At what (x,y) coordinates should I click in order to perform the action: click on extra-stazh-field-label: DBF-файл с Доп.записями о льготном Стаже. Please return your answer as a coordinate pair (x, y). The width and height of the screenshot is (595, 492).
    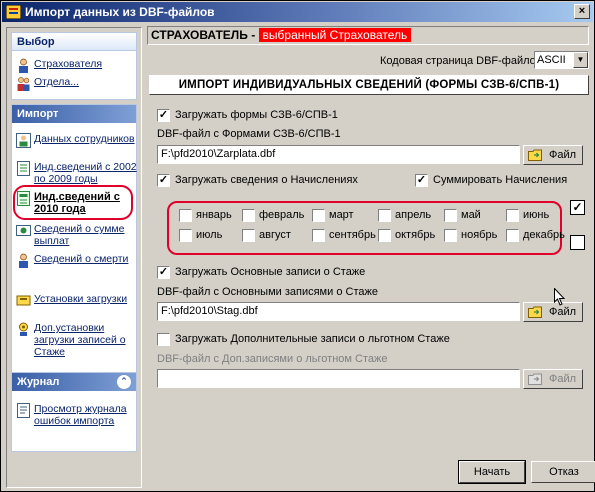
    Looking at the image, I should click on (272, 359).